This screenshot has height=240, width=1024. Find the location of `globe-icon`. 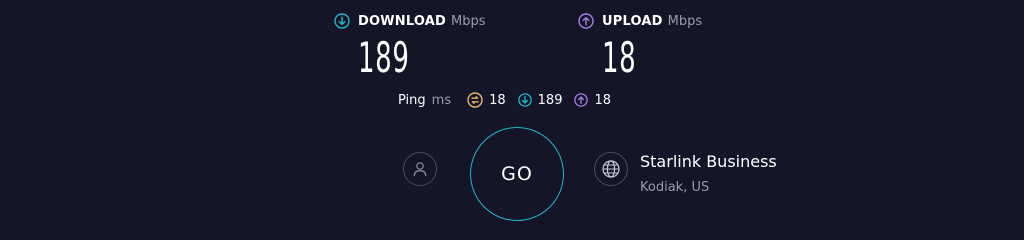

globe-icon is located at coordinates (611, 169).